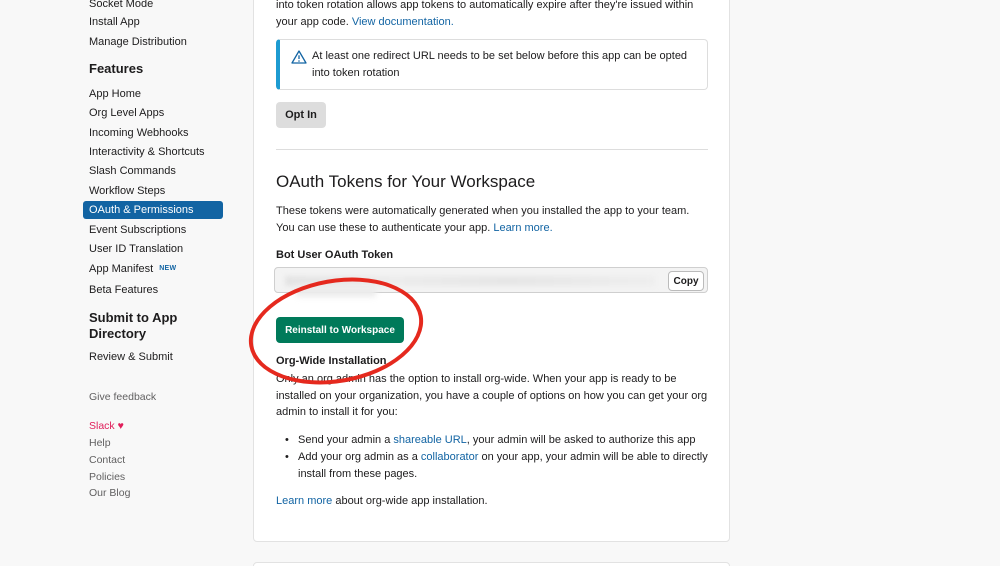 This screenshot has width=1000, height=566. Describe the element at coordinates (335, 255) in the screenshot. I see `bot-token-label: Bot User OAuth Token` at that location.